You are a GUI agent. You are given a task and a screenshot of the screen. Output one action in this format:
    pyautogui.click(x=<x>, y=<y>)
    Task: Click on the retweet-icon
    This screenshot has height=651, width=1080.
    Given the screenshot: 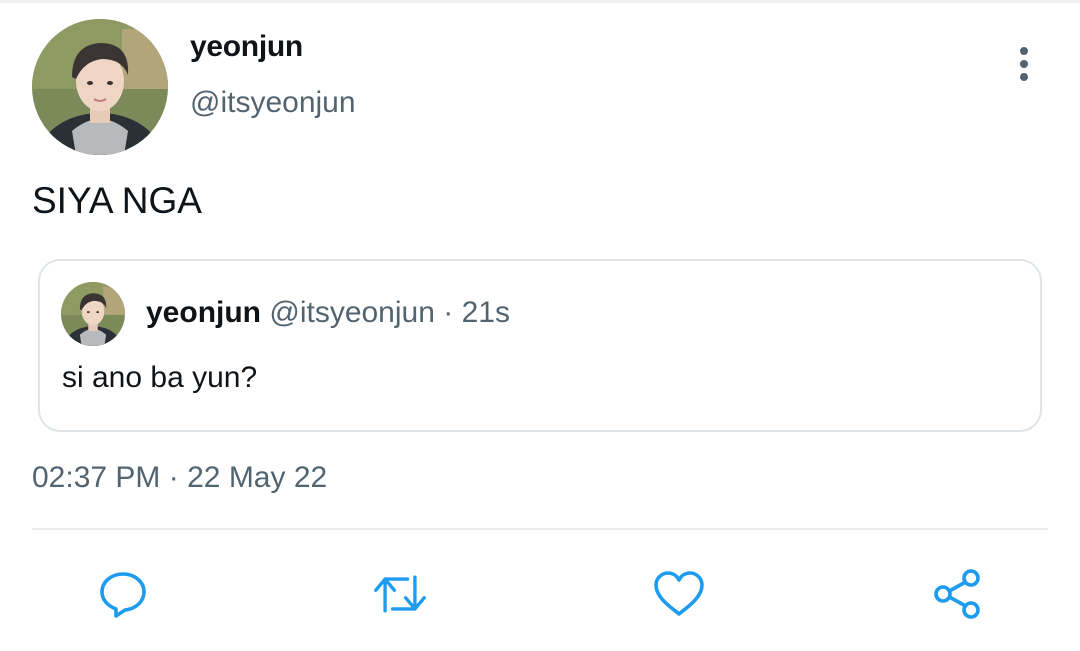 What is the action you would take?
    pyautogui.click(x=400, y=594)
    